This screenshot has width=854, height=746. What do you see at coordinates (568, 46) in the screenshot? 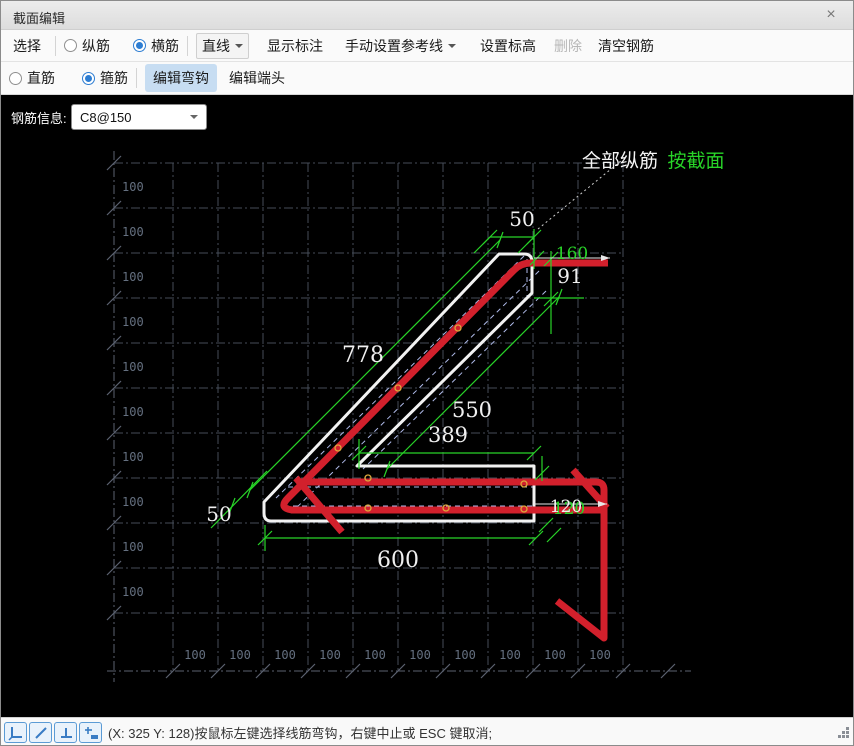
I see `delete-button: 删除` at bounding box center [568, 46].